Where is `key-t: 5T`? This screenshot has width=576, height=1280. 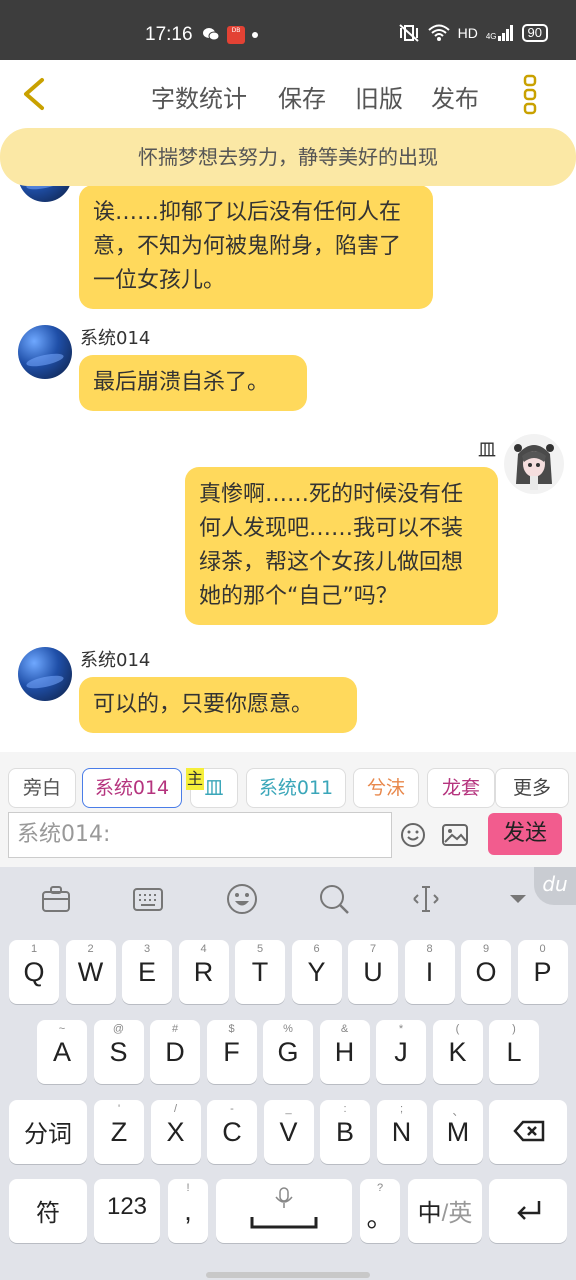 key-t: 5T is located at coordinates (260, 972).